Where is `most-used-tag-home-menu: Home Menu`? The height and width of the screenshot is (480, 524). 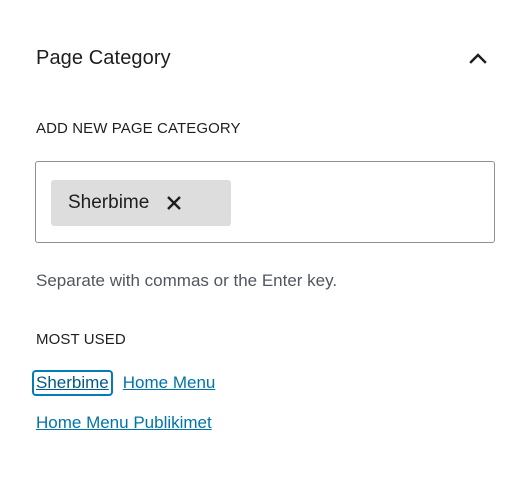
most-used-tag-home-menu: Home Menu is located at coordinates (169, 383).